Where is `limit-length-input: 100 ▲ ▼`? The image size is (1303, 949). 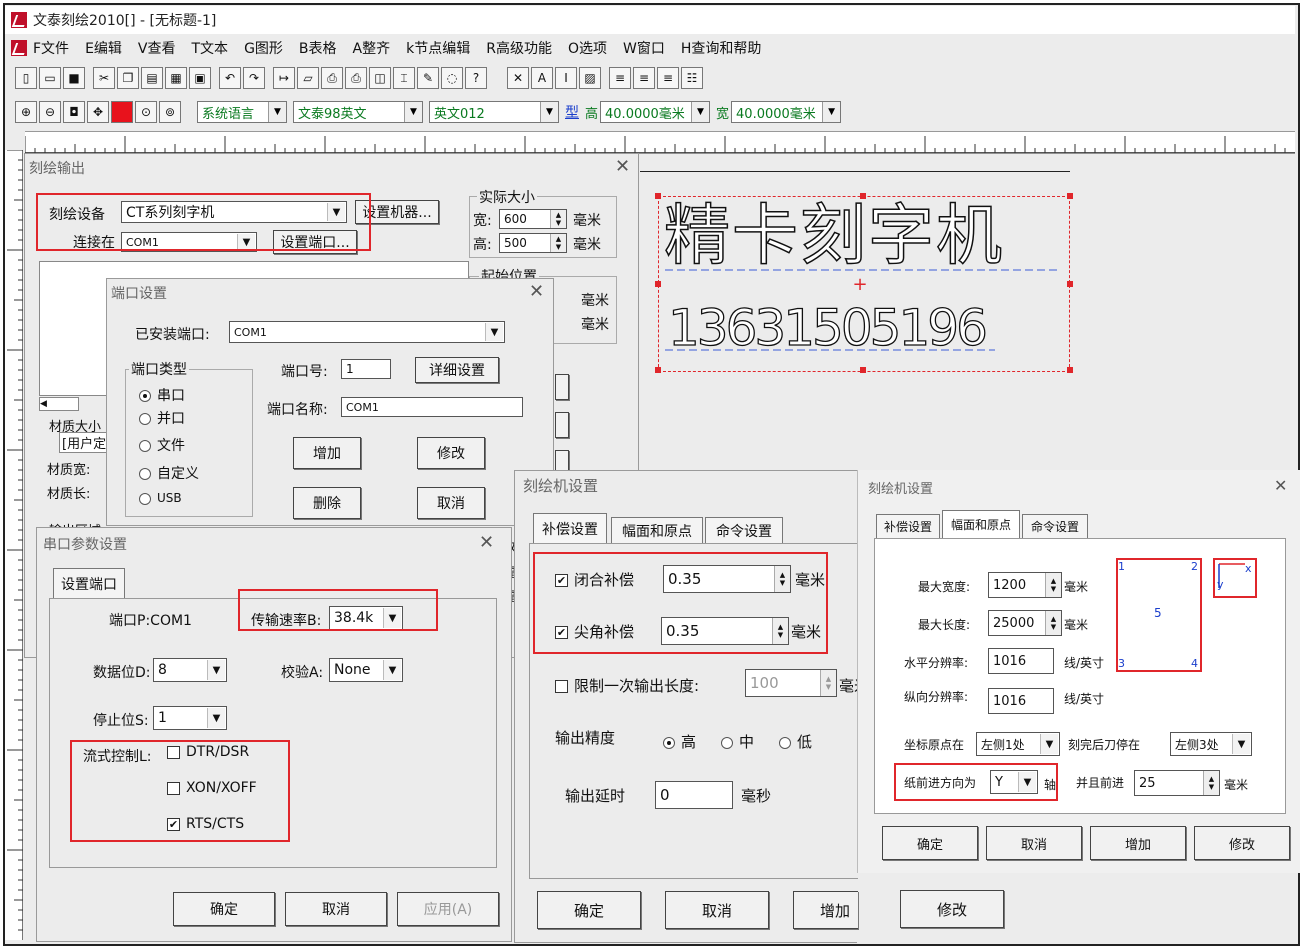 limit-length-input: 100 ▲ ▼ is located at coordinates (791, 683).